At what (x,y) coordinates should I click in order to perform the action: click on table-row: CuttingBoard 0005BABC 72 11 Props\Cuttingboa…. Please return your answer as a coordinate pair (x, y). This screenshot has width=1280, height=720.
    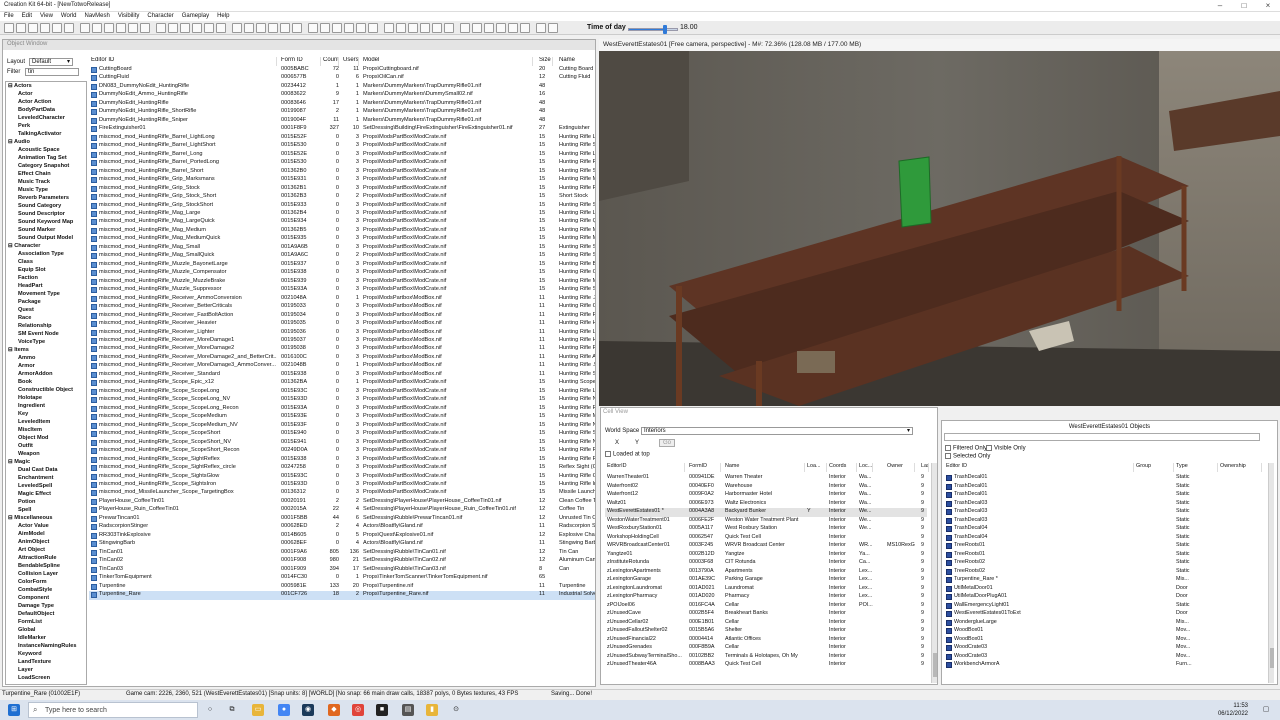
    Looking at the image, I should click on (342, 70).